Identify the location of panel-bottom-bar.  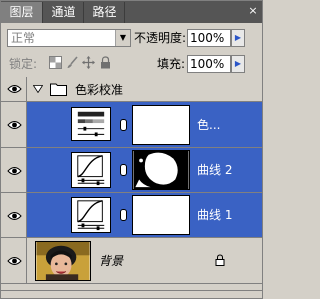
(131, 294).